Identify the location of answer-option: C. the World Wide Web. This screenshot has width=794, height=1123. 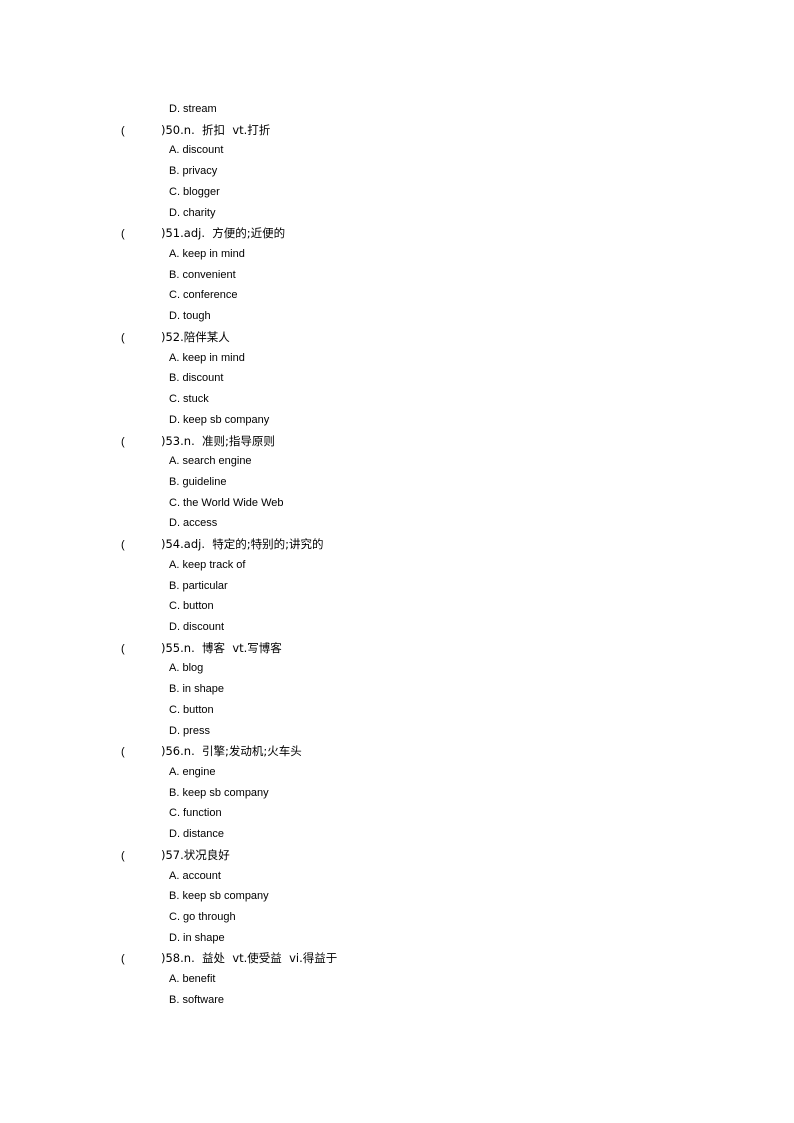
(397, 503).